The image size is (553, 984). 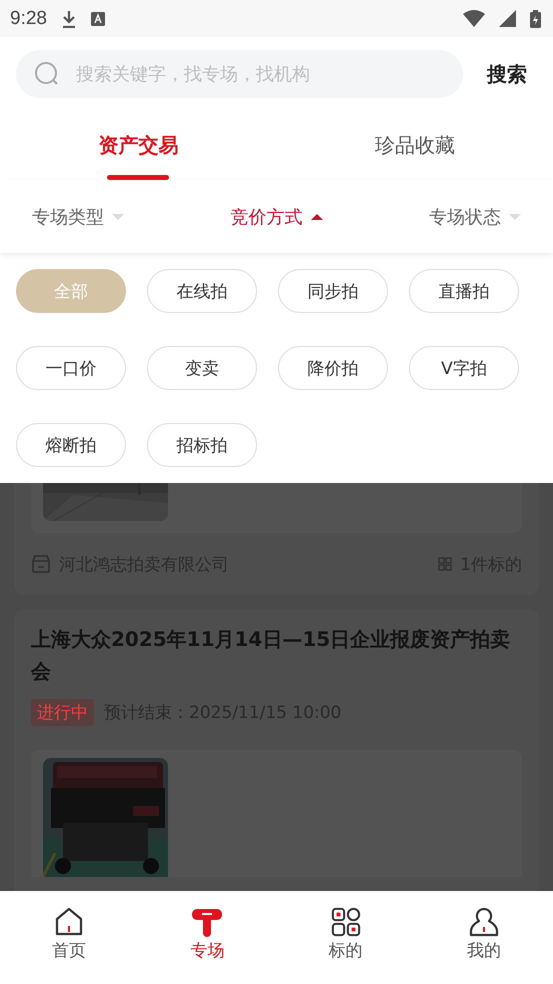 What do you see at coordinates (507, 18) in the screenshot?
I see `signal-icon` at bounding box center [507, 18].